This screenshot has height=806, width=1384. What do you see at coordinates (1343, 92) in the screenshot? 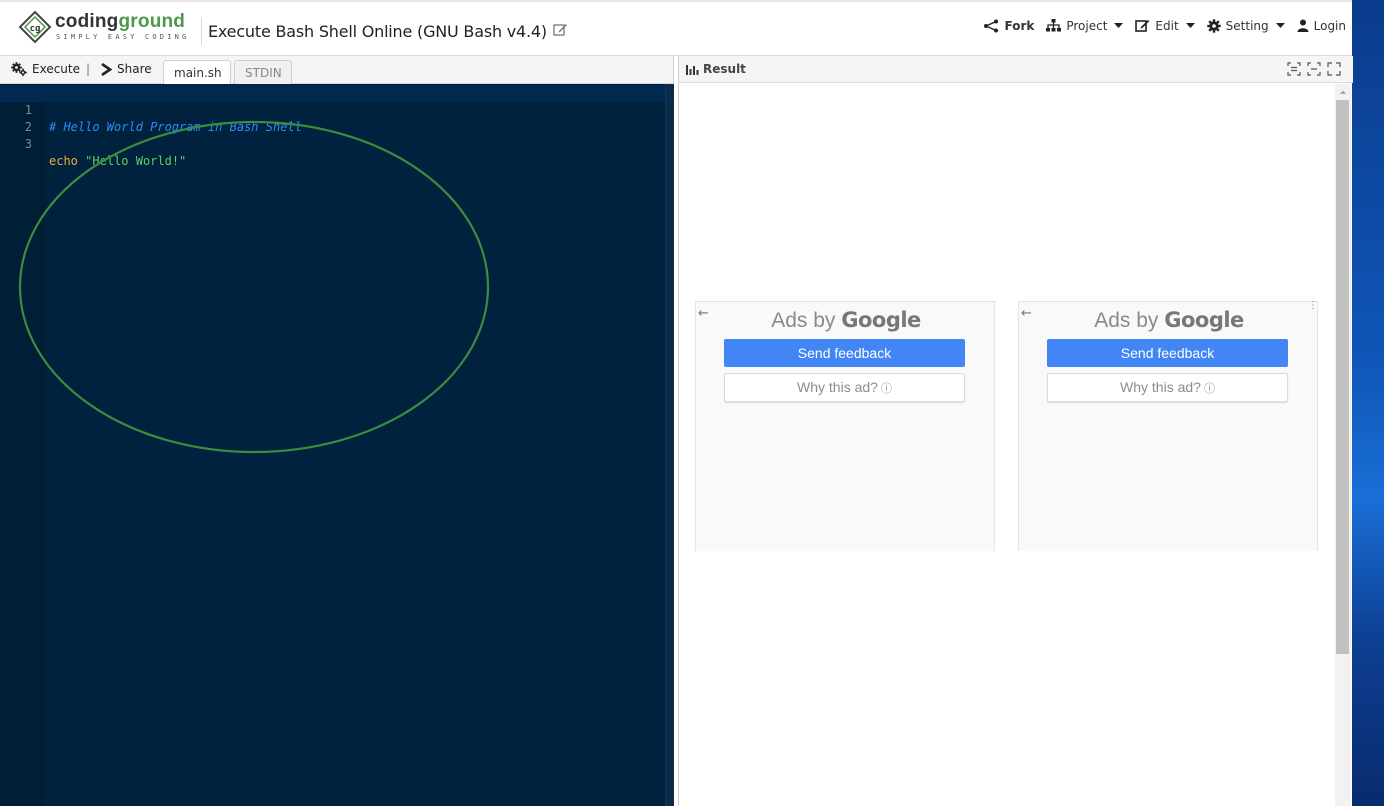
I see `scroll-up-arrow-icon` at bounding box center [1343, 92].